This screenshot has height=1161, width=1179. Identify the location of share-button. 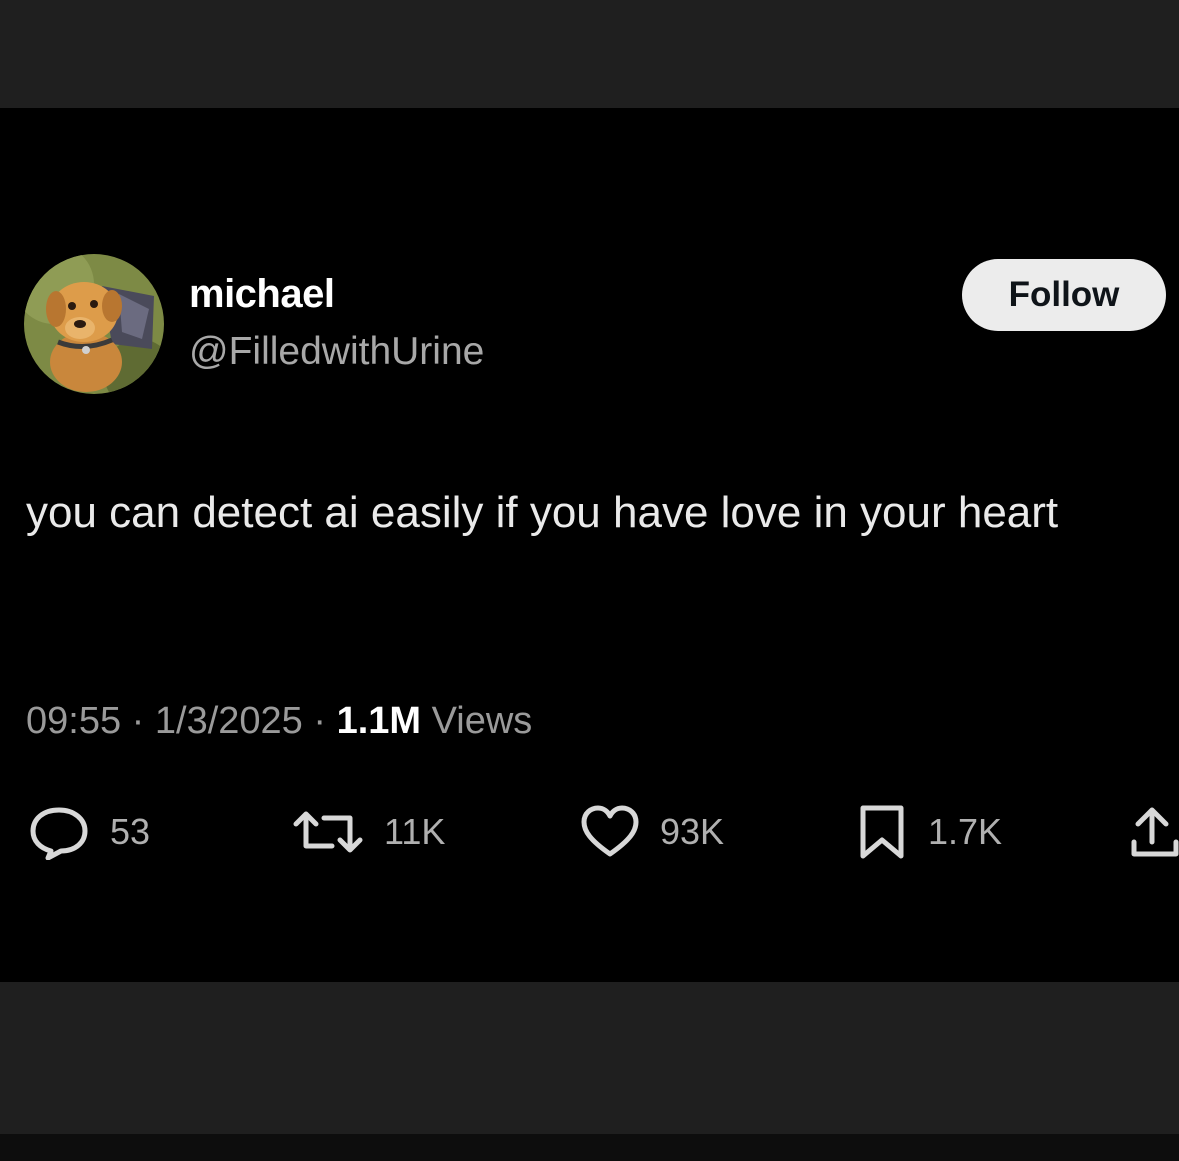
(1152, 832).